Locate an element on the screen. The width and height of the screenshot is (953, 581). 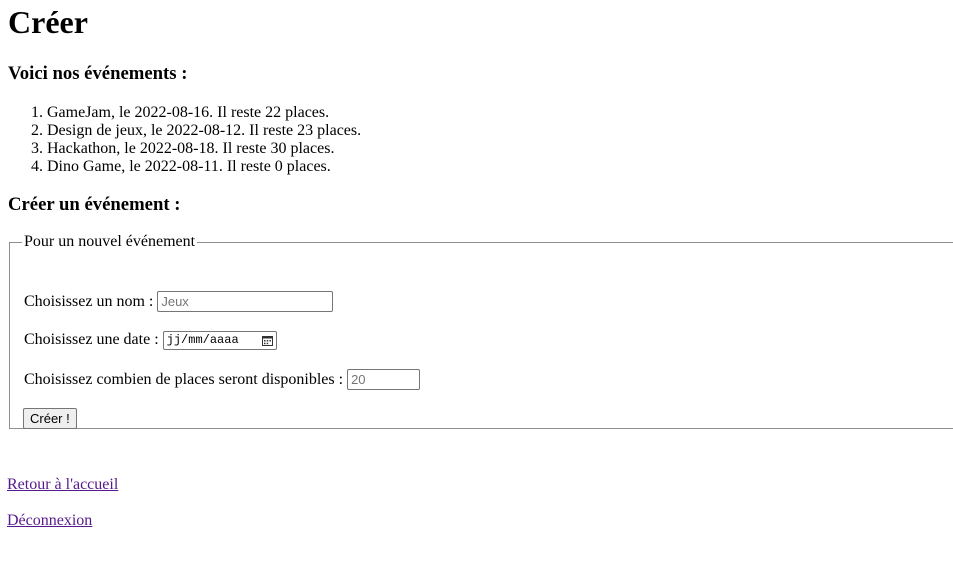
places-input is located at coordinates (384, 379).